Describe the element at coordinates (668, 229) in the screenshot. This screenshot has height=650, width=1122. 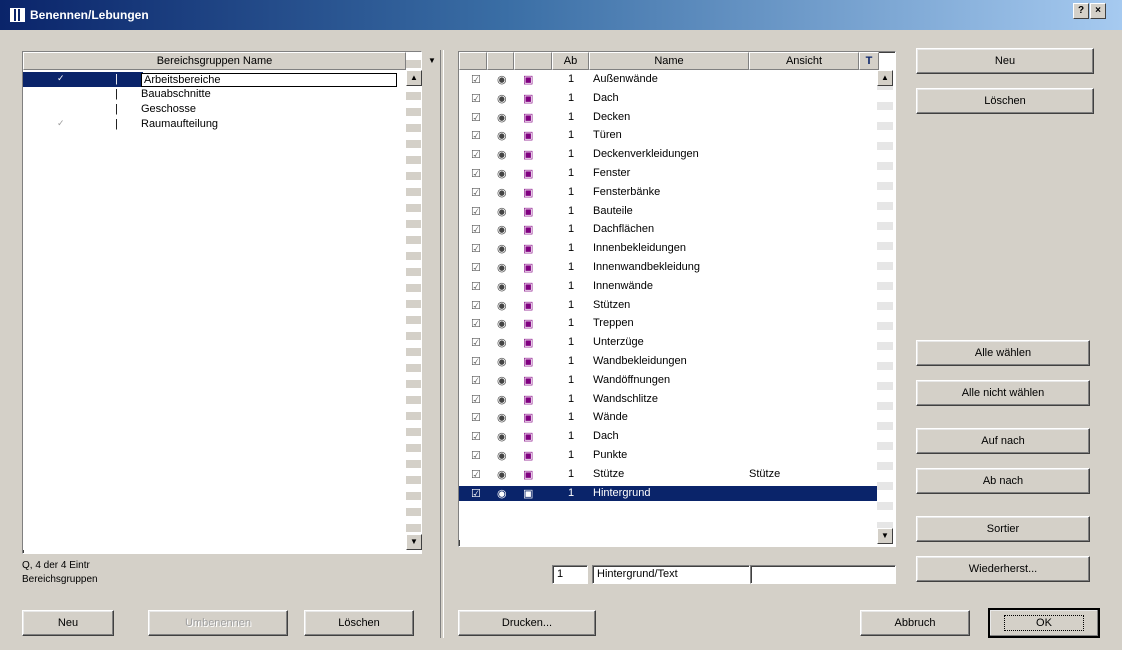
I see `layer-row: ☑ ◉ ▣ 1 Dachflächen` at that location.